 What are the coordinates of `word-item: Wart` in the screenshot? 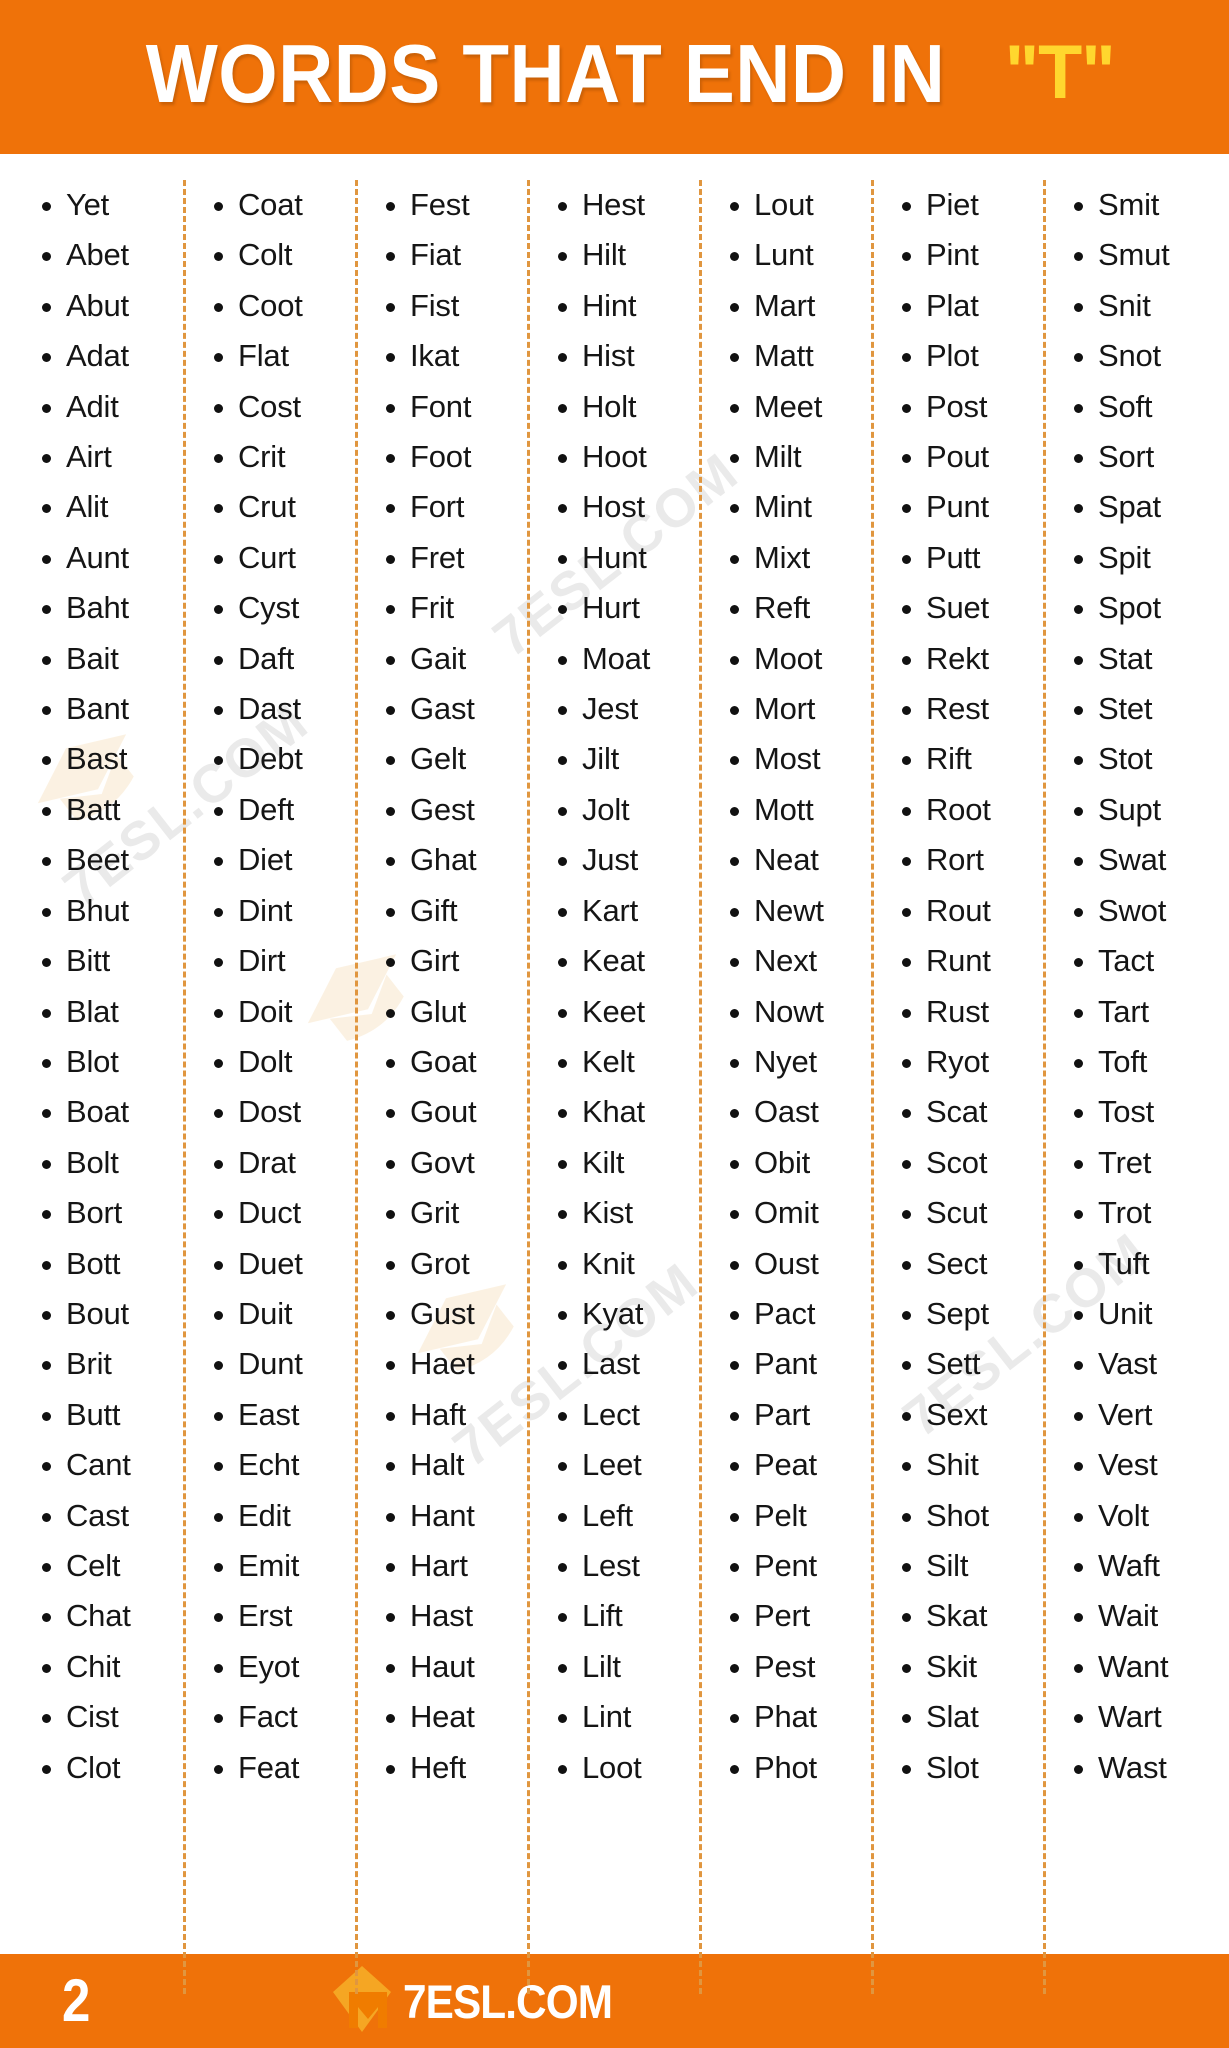 It's located at (1141, 1717).